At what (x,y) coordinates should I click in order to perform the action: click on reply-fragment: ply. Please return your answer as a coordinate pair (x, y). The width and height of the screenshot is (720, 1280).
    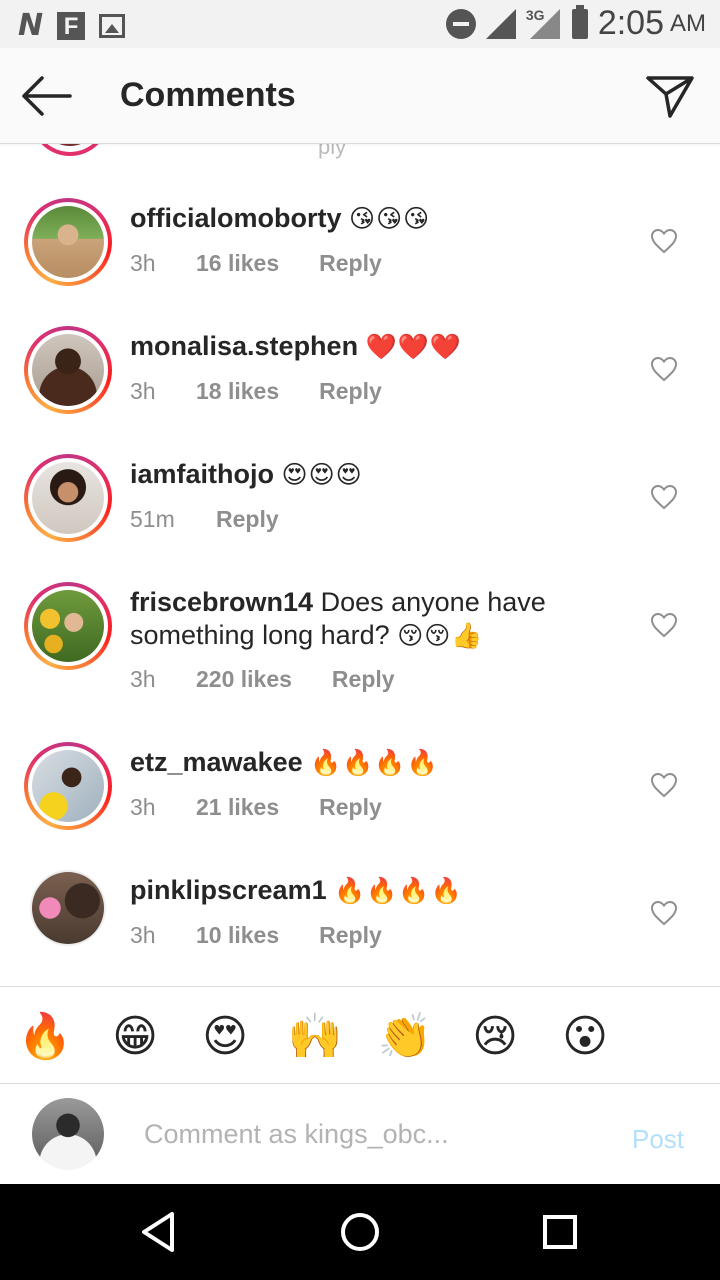
    Looking at the image, I should click on (332, 151).